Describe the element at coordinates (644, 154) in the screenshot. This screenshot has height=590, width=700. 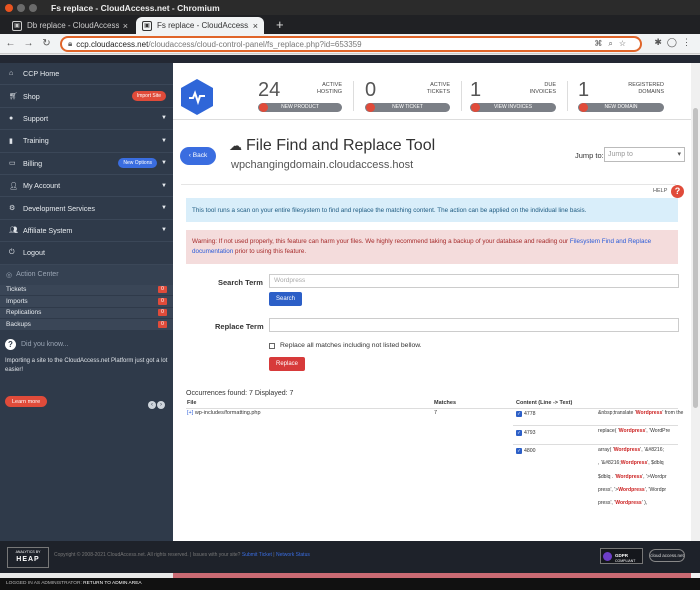
I see `jump-to-select: Jump to` at that location.